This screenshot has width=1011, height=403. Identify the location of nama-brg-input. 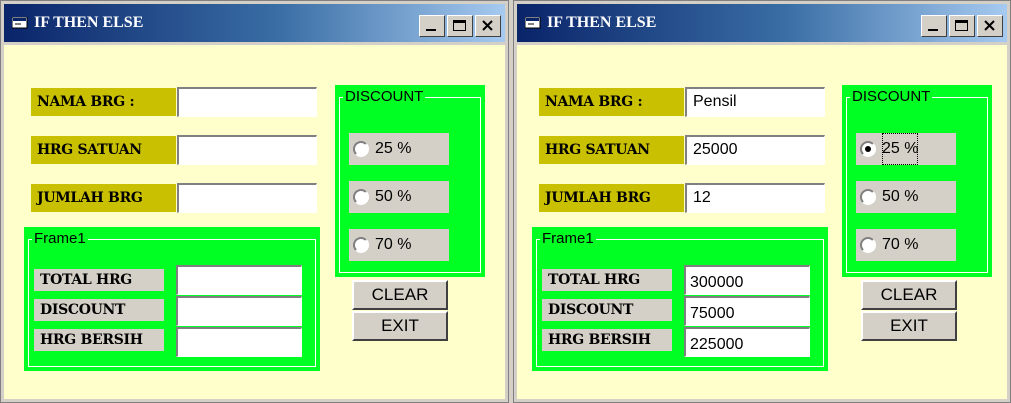
(247, 102).